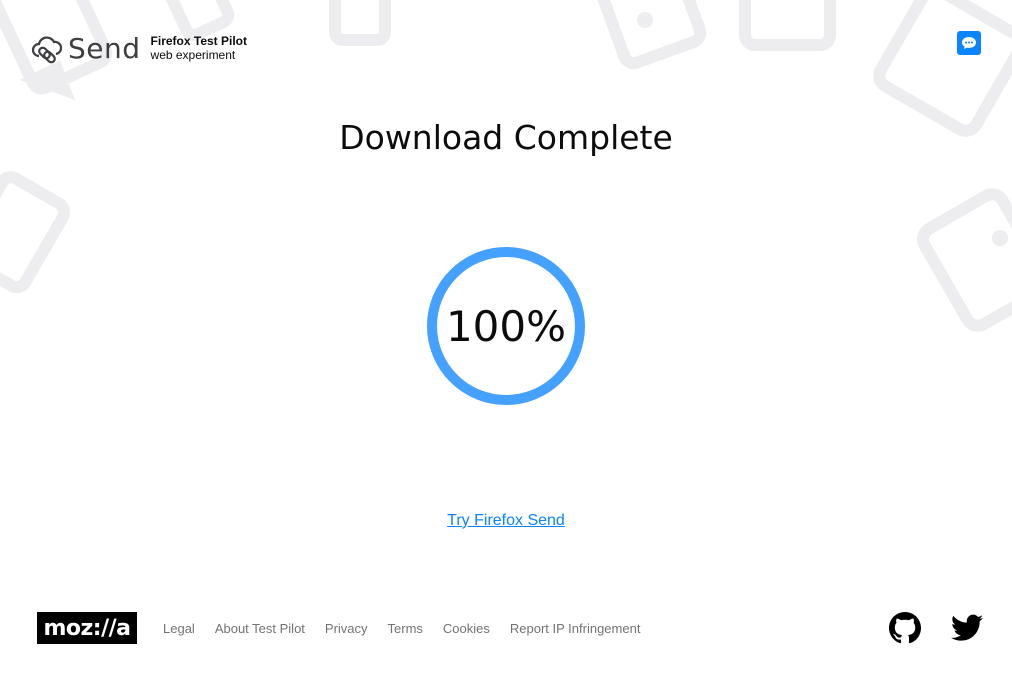 The height and width of the screenshot is (686, 1012). I want to click on progress-percent: 100%, so click(506, 326).